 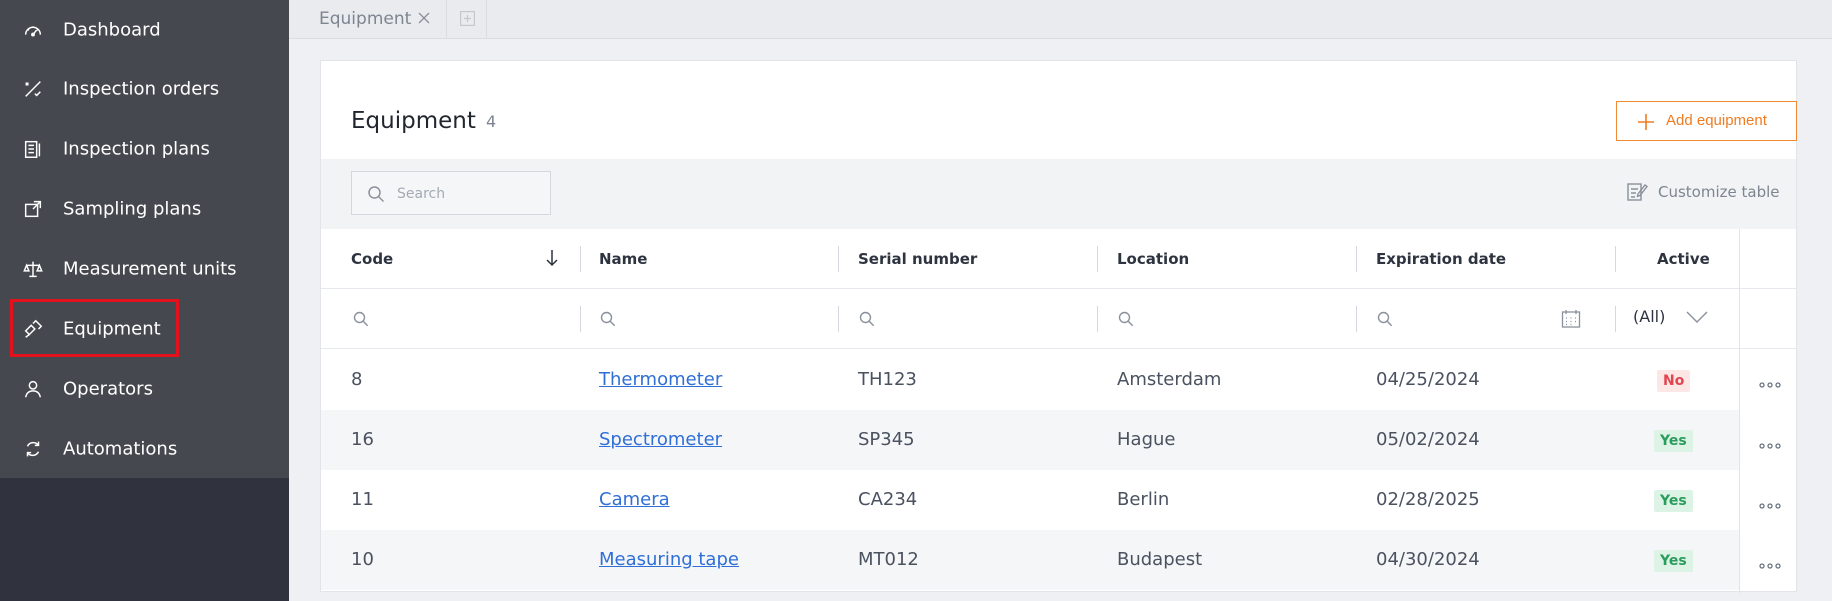 What do you see at coordinates (136, 149) in the screenshot?
I see `sidebar-item-label: Inspection plans` at bounding box center [136, 149].